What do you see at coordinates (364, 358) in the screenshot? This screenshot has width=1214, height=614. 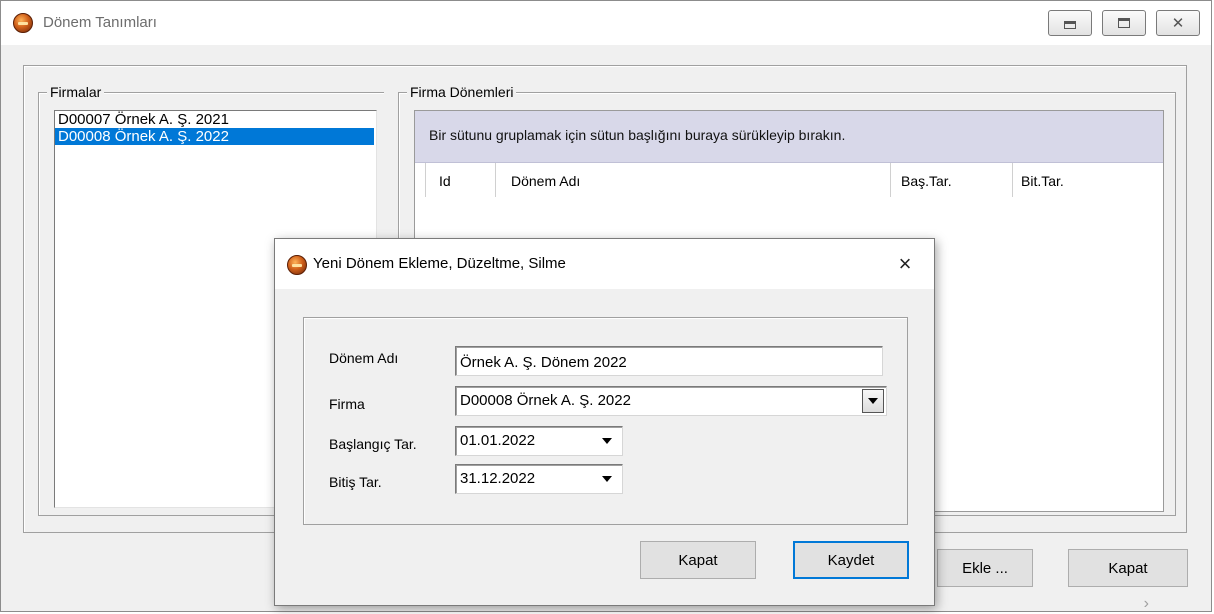 I see `donem-adi-label: Dönem Adı` at bounding box center [364, 358].